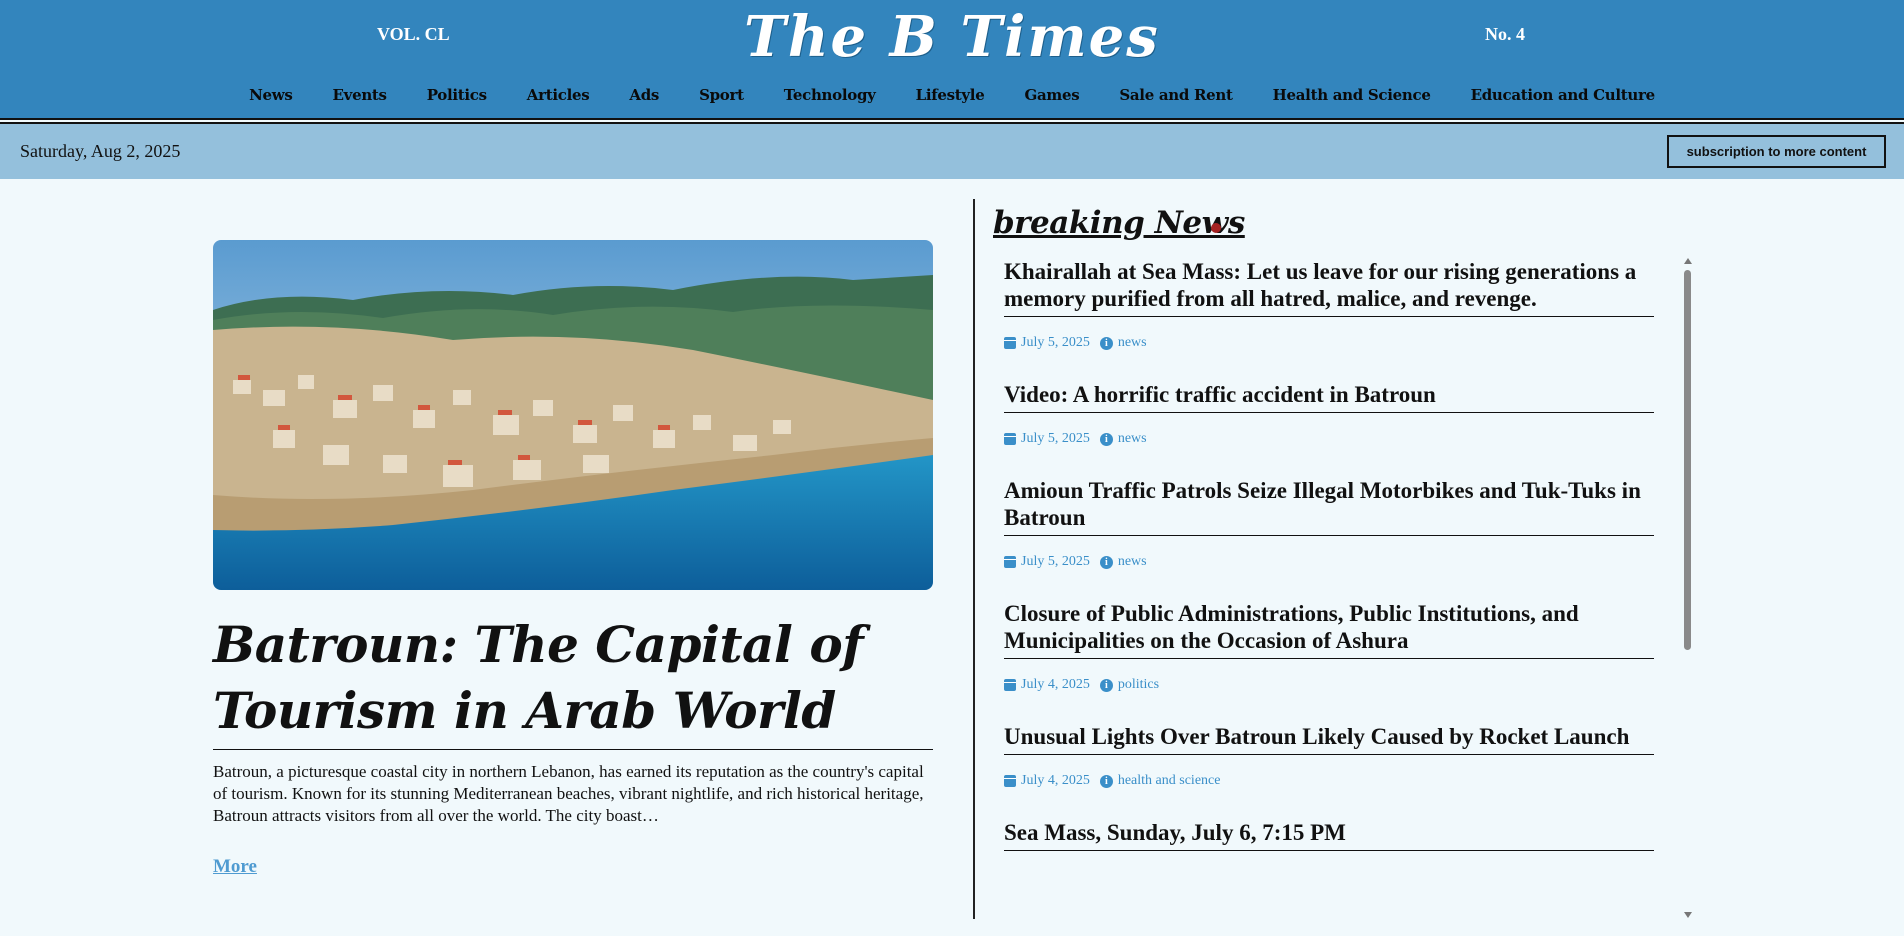 The image size is (1904, 936). What do you see at coordinates (360, 95) in the screenshot?
I see `nav-item-events: Events` at bounding box center [360, 95].